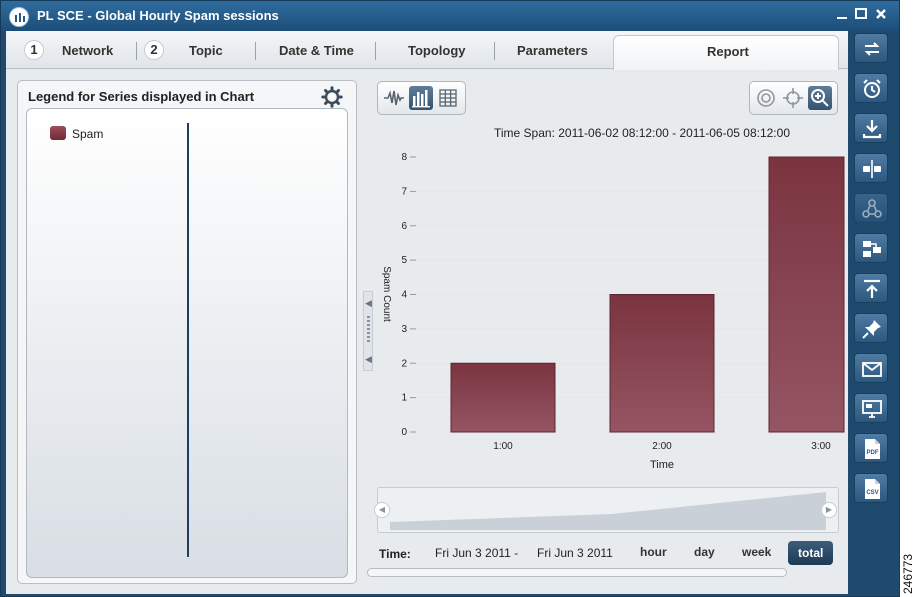 Image resolution: width=919 pixels, height=597 pixels. What do you see at coordinates (188, 340) in the screenshot?
I see `legend-divider` at bounding box center [188, 340].